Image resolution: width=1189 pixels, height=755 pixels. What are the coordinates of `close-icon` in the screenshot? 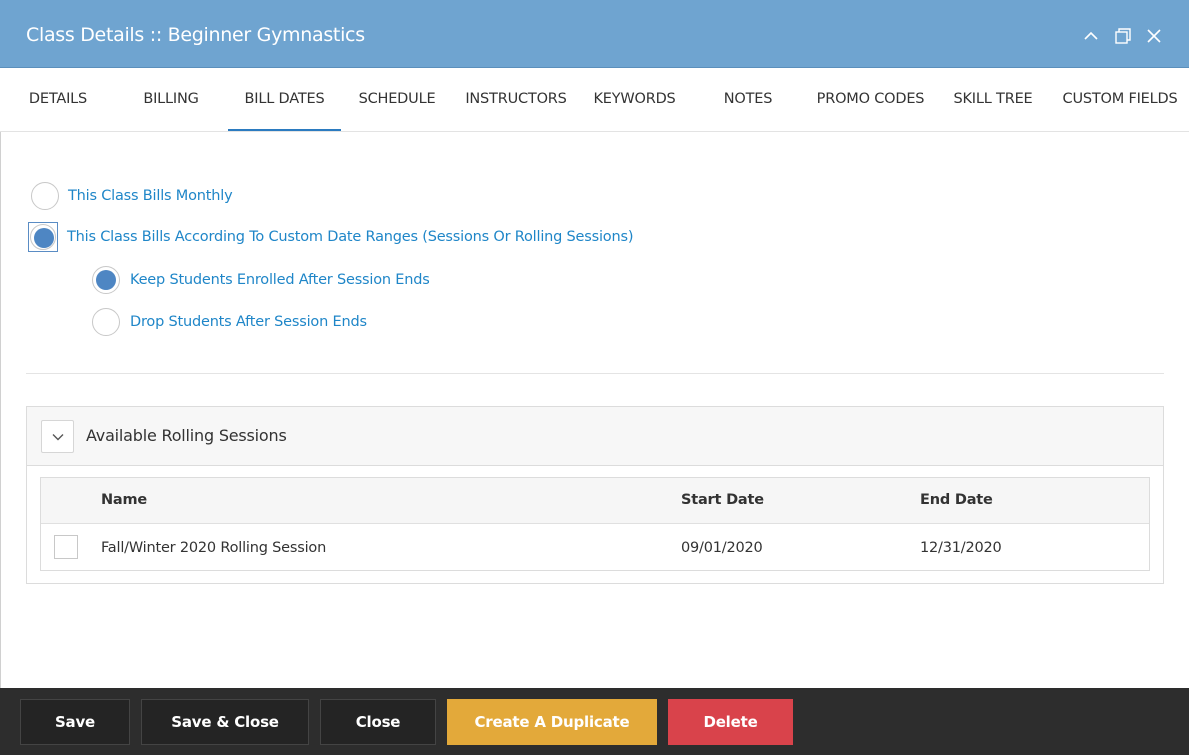 It's located at (1154, 36).